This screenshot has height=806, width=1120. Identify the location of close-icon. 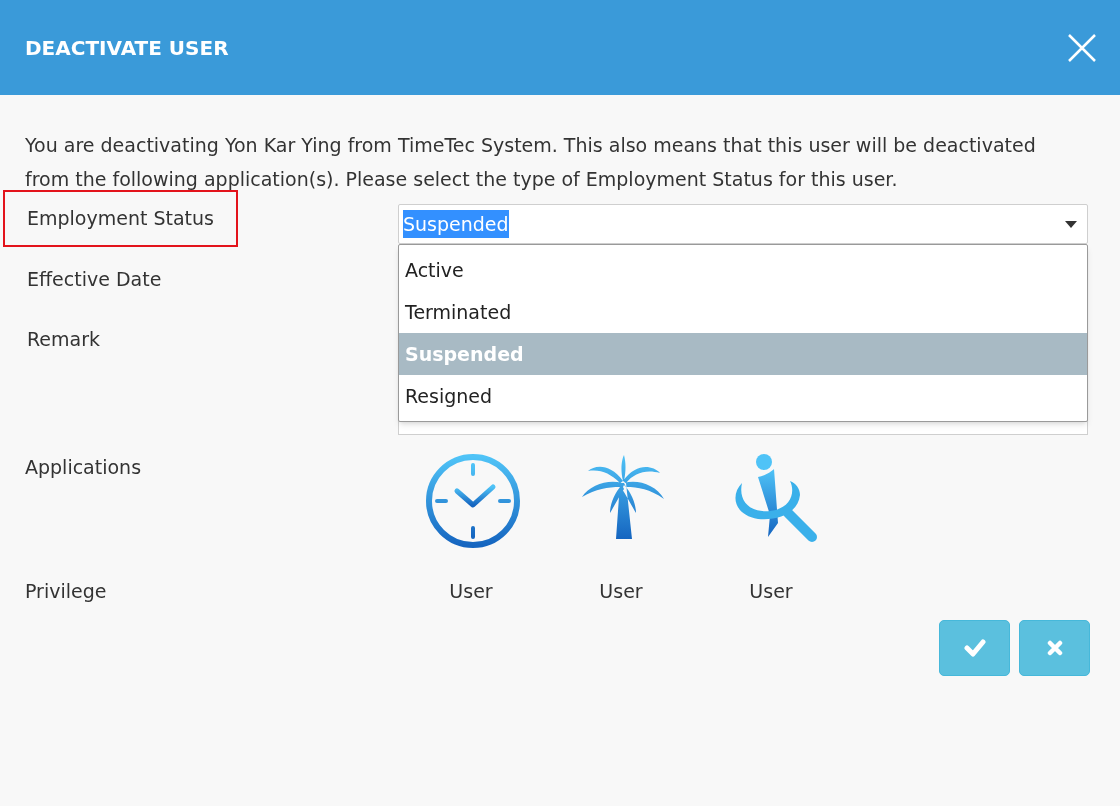
(1054, 647).